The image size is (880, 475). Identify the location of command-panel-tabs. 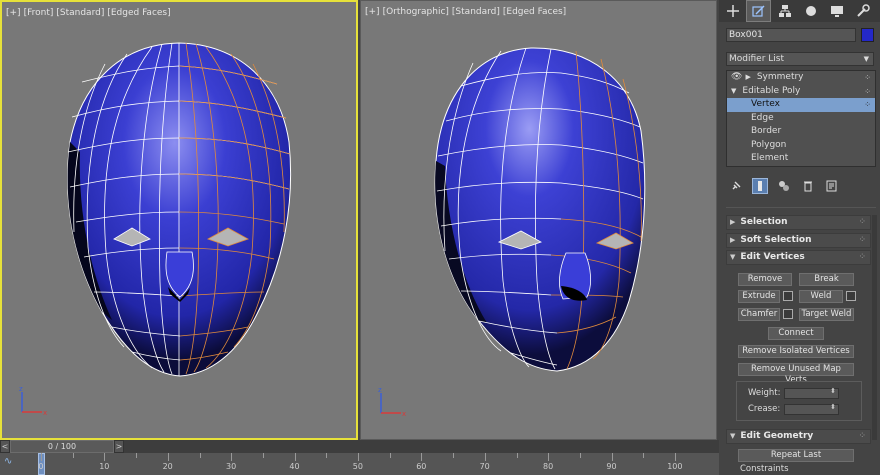
(799, 11).